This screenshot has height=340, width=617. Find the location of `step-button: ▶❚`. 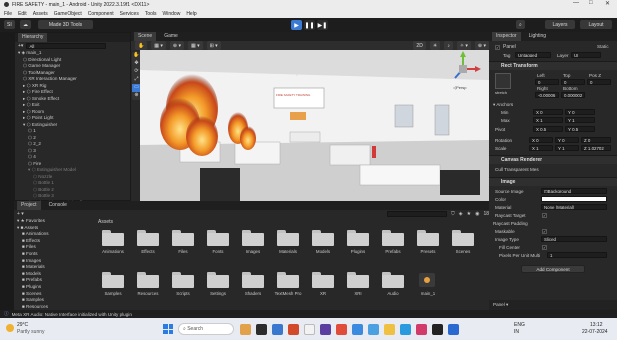

step-button: ▶❚ is located at coordinates (322, 25).